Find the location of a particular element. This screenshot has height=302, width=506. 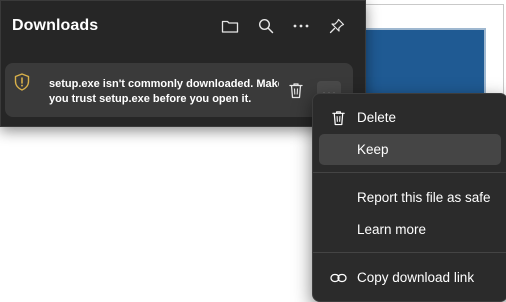

panel-title: Downloads is located at coordinates (55, 26).